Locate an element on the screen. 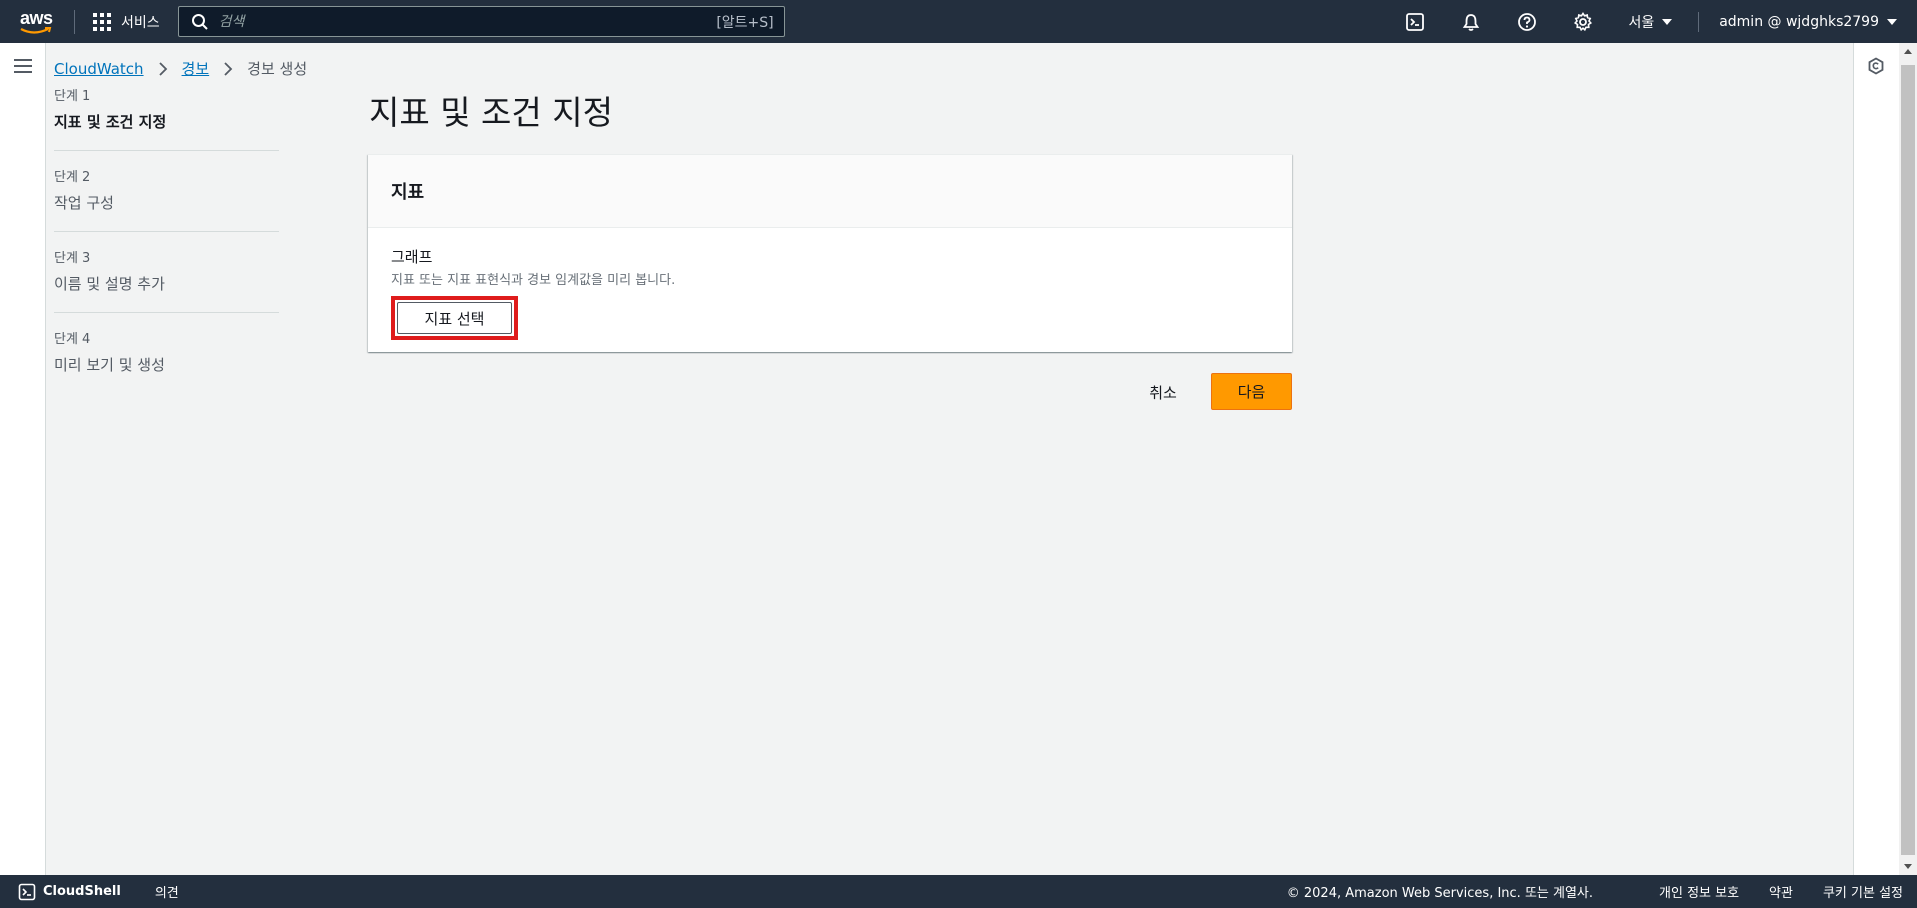 This screenshot has height=908, width=1917. step-number: 단계 4 is located at coordinates (72, 339).